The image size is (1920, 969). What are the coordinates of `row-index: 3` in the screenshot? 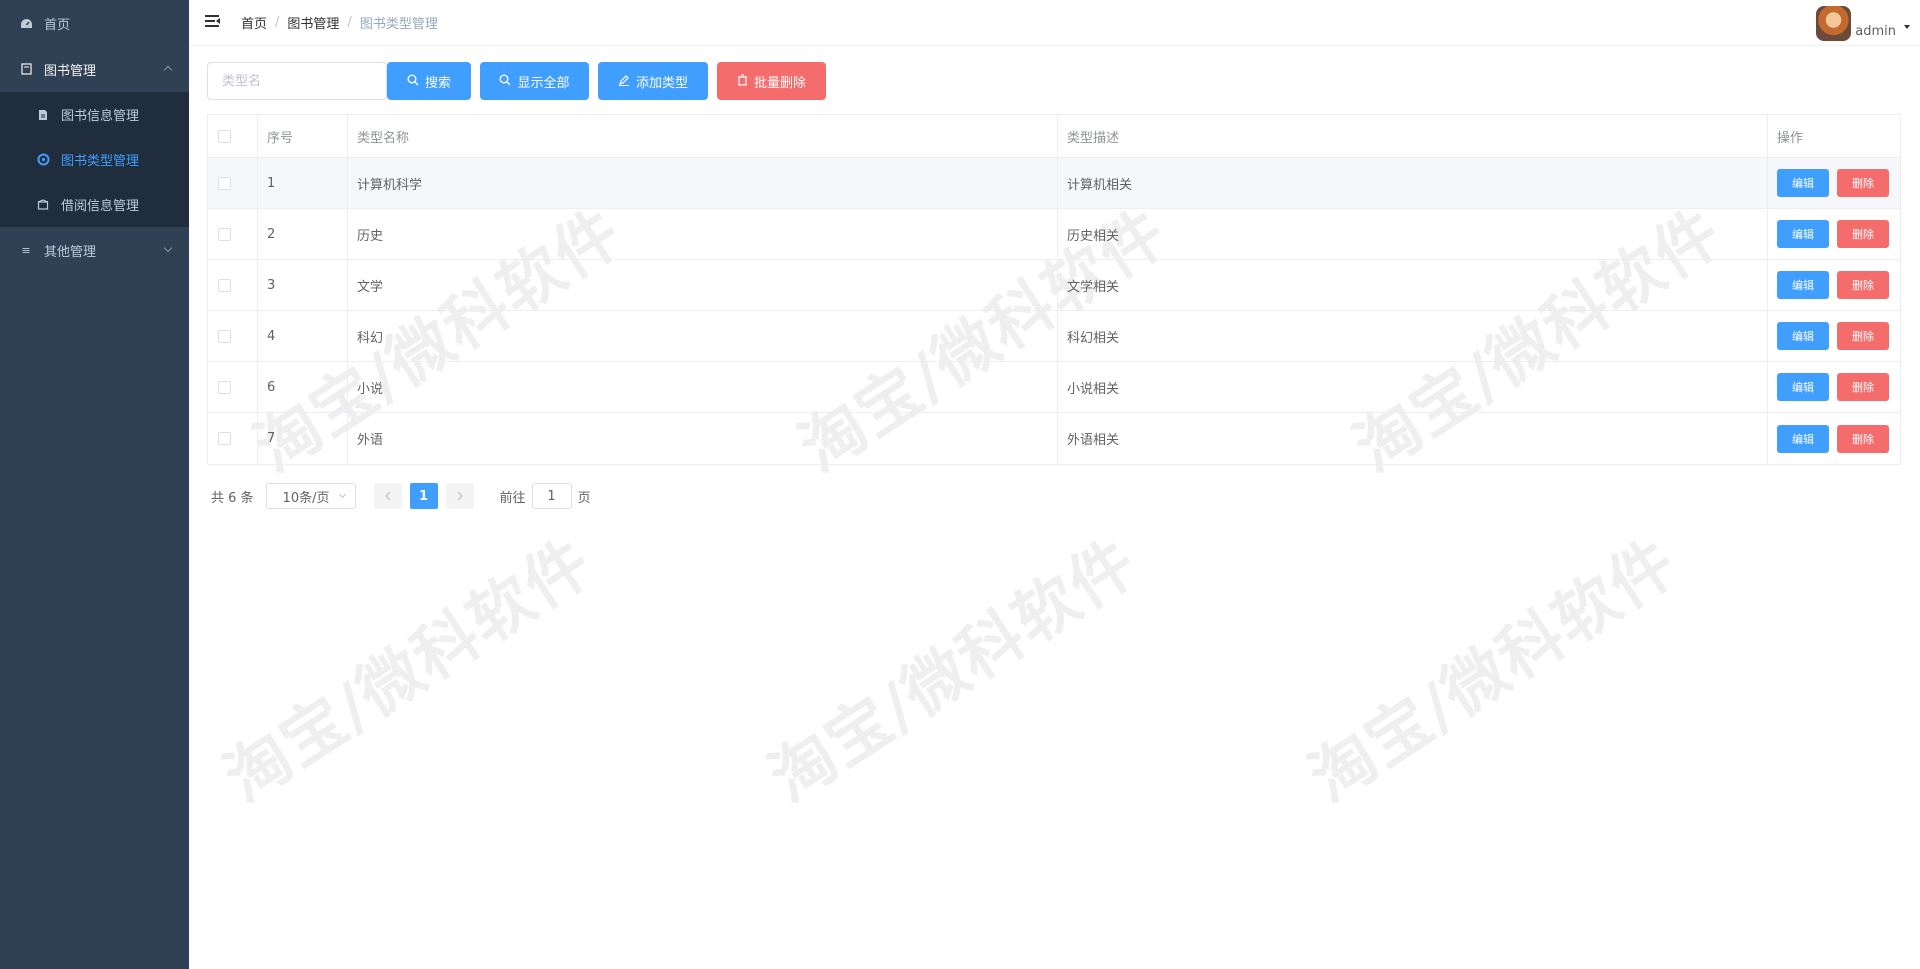 It's located at (303, 285).